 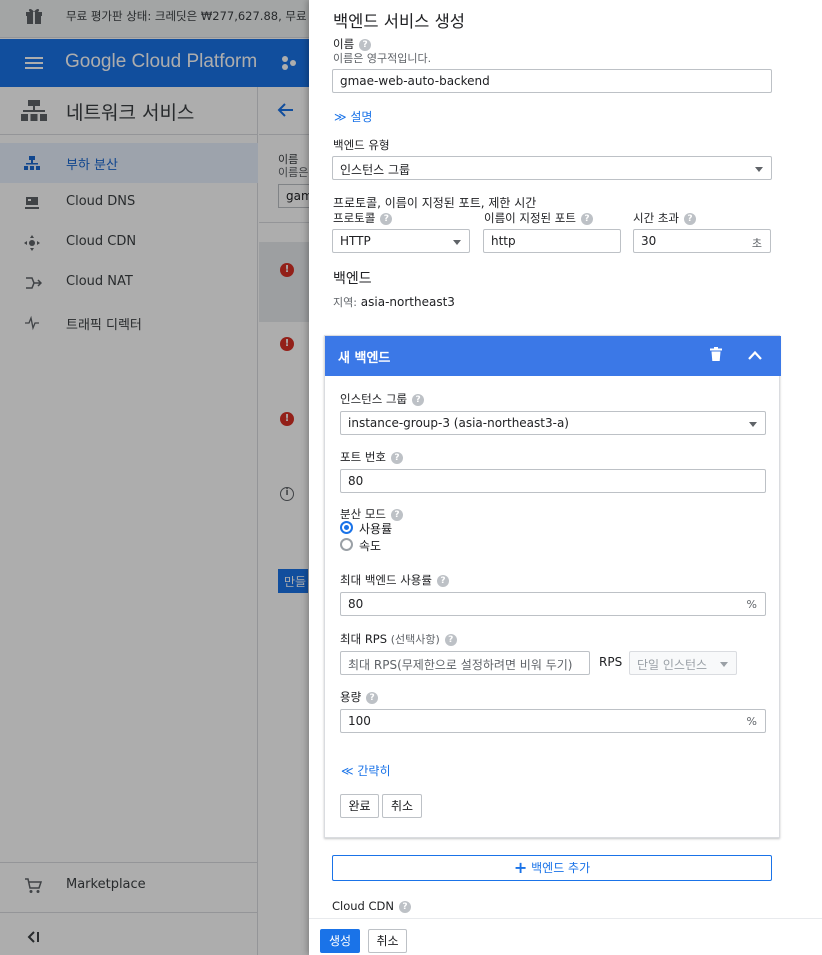 What do you see at coordinates (347, 771) in the screenshot?
I see `chevron-up-icon: ≪` at bounding box center [347, 771].